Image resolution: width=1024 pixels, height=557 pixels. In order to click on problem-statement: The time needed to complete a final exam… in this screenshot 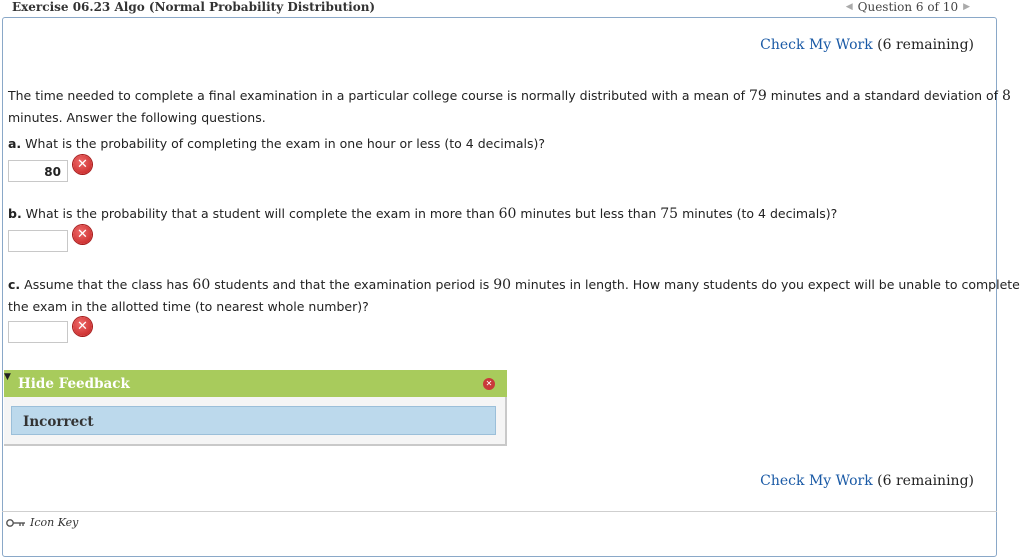, I will do `click(509, 106)`.